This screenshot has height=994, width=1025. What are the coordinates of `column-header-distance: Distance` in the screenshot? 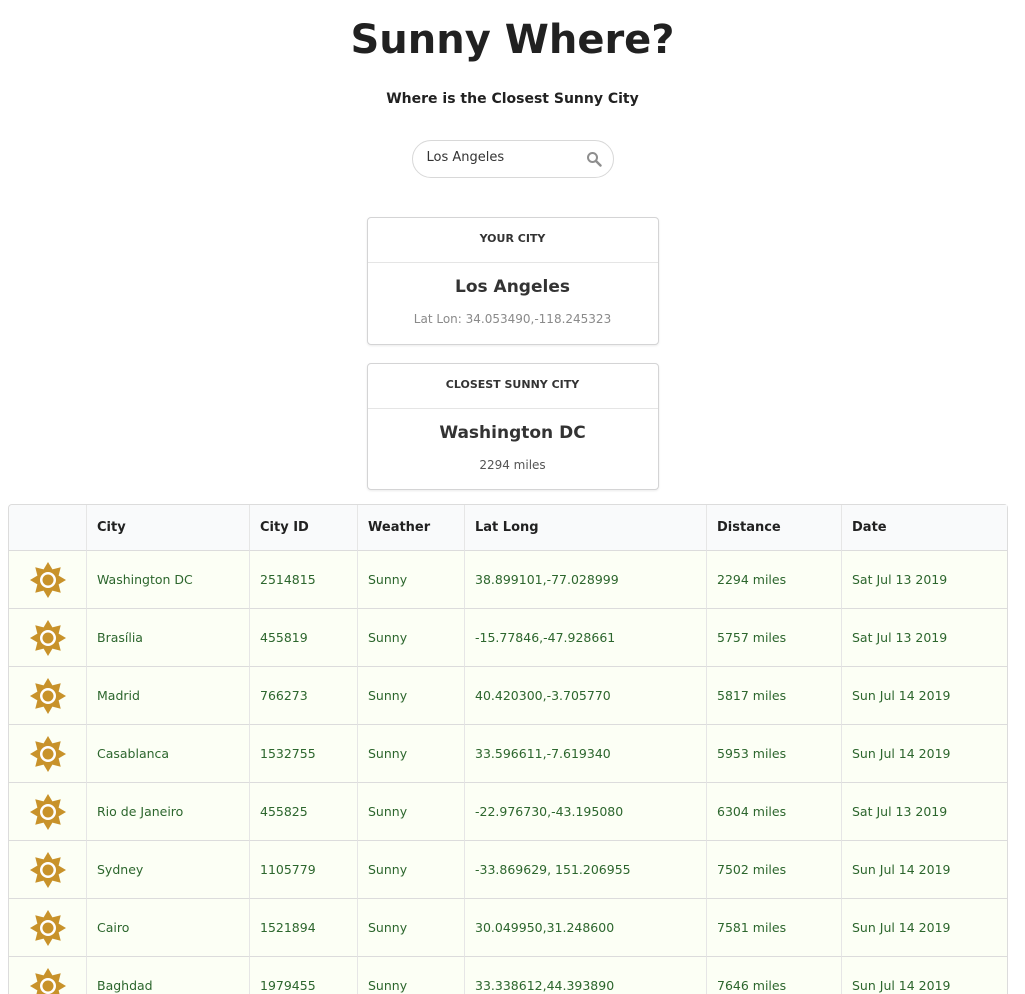 It's located at (773, 528).